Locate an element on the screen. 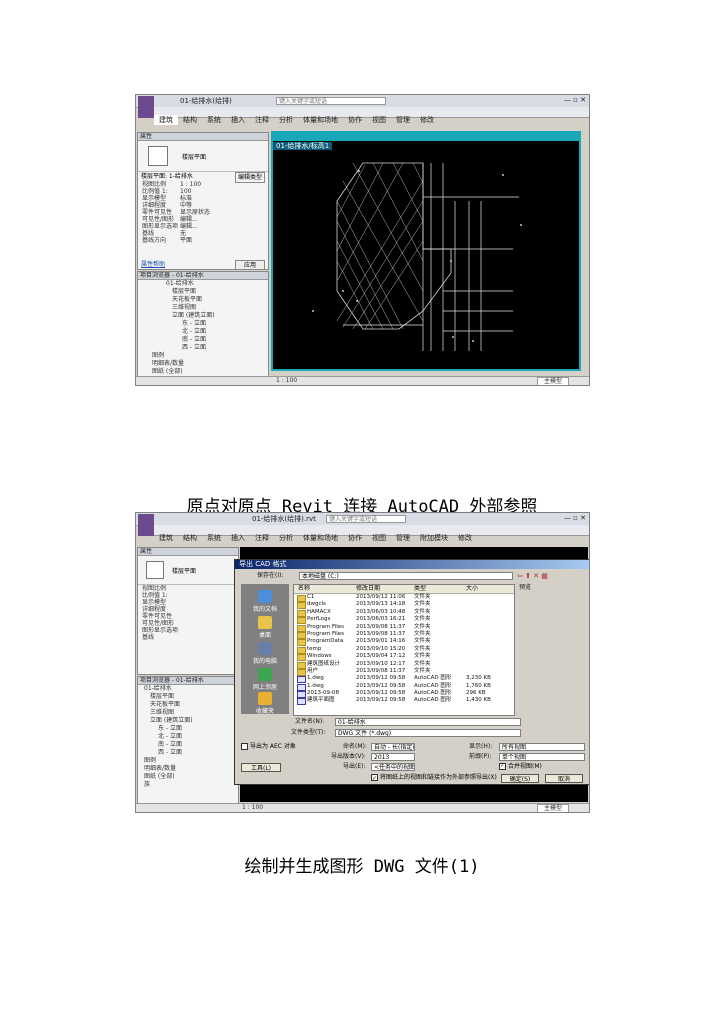 The image size is (724, 1024). file-row: 1.dwg 2013/09/12 09:58 AutoCAD 图形 3,230 KB is located at coordinates (404, 679).